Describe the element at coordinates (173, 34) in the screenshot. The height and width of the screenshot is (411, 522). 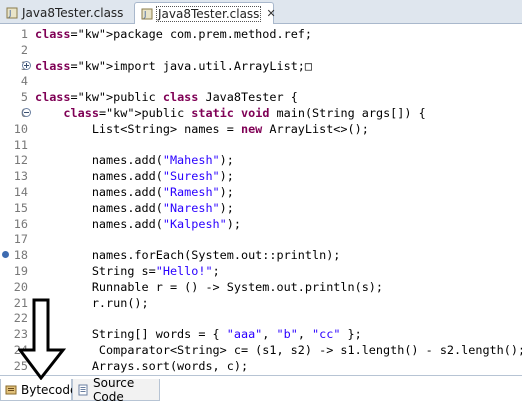
I see `code-text: class="kw">package com.prem.method.ref;` at that location.